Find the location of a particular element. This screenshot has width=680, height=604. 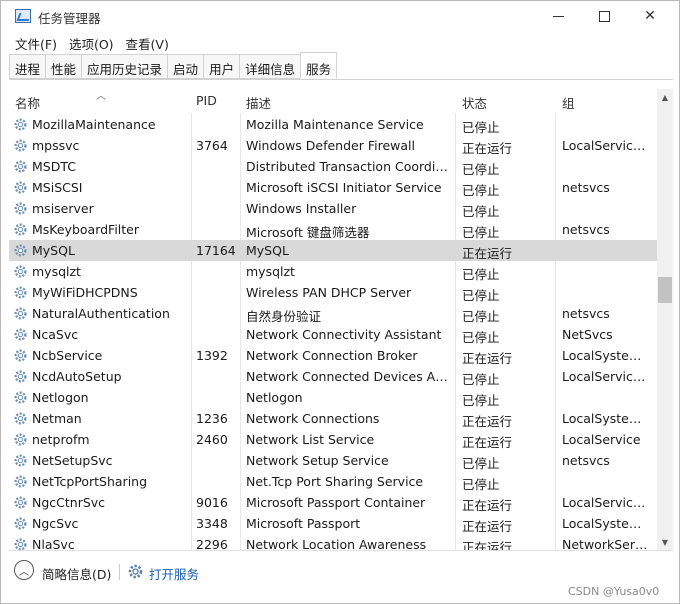

service-name: mysqlzt is located at coordinates (56, 271).